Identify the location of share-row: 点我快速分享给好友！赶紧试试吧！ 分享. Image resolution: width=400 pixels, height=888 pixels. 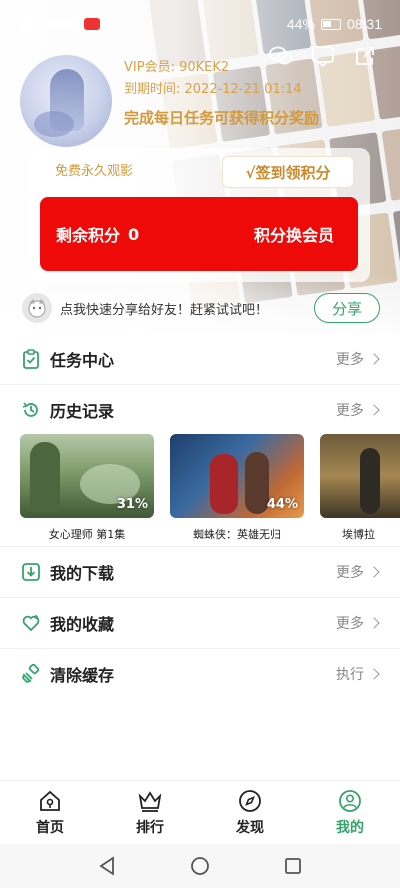
(201, 308).